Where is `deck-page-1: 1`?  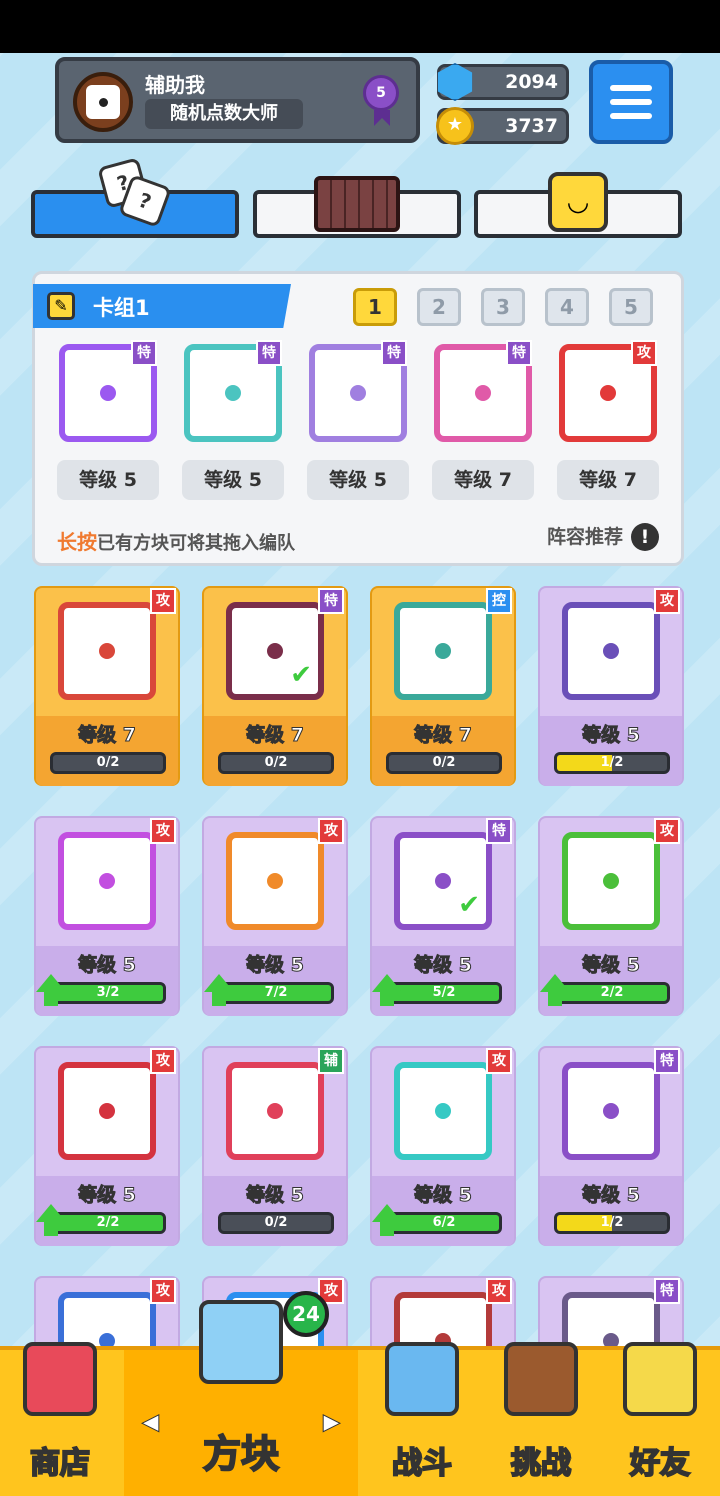 deck-page-1: 1 is located at coordinates (375, 307).